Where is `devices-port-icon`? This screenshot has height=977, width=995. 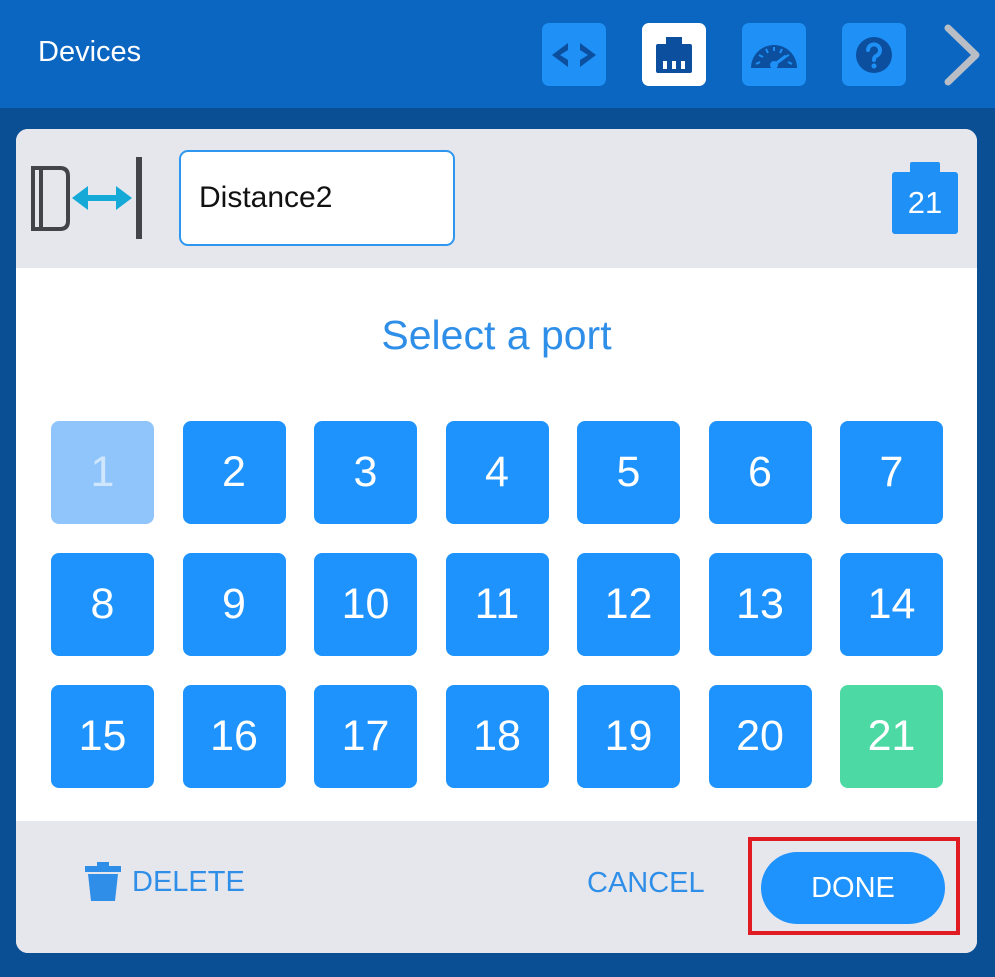
devices-port-icon is located at coordinates (674, 54).